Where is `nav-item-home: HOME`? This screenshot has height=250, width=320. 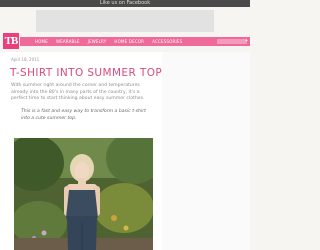 nav-item-home: HOME is located at coordinates (41, 41).